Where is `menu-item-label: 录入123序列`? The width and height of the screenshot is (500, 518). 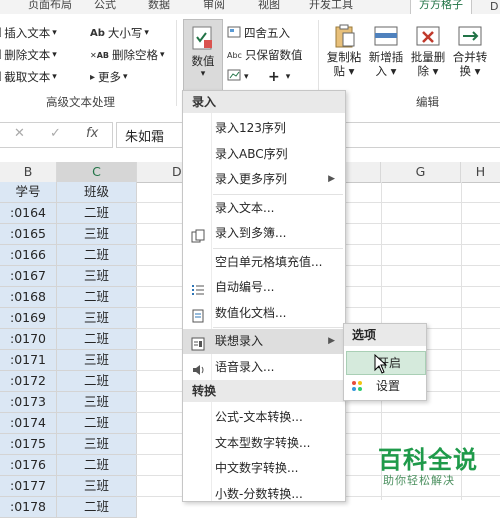
menu-item-label: 录入123序列 is located at coordinates (250, 128).